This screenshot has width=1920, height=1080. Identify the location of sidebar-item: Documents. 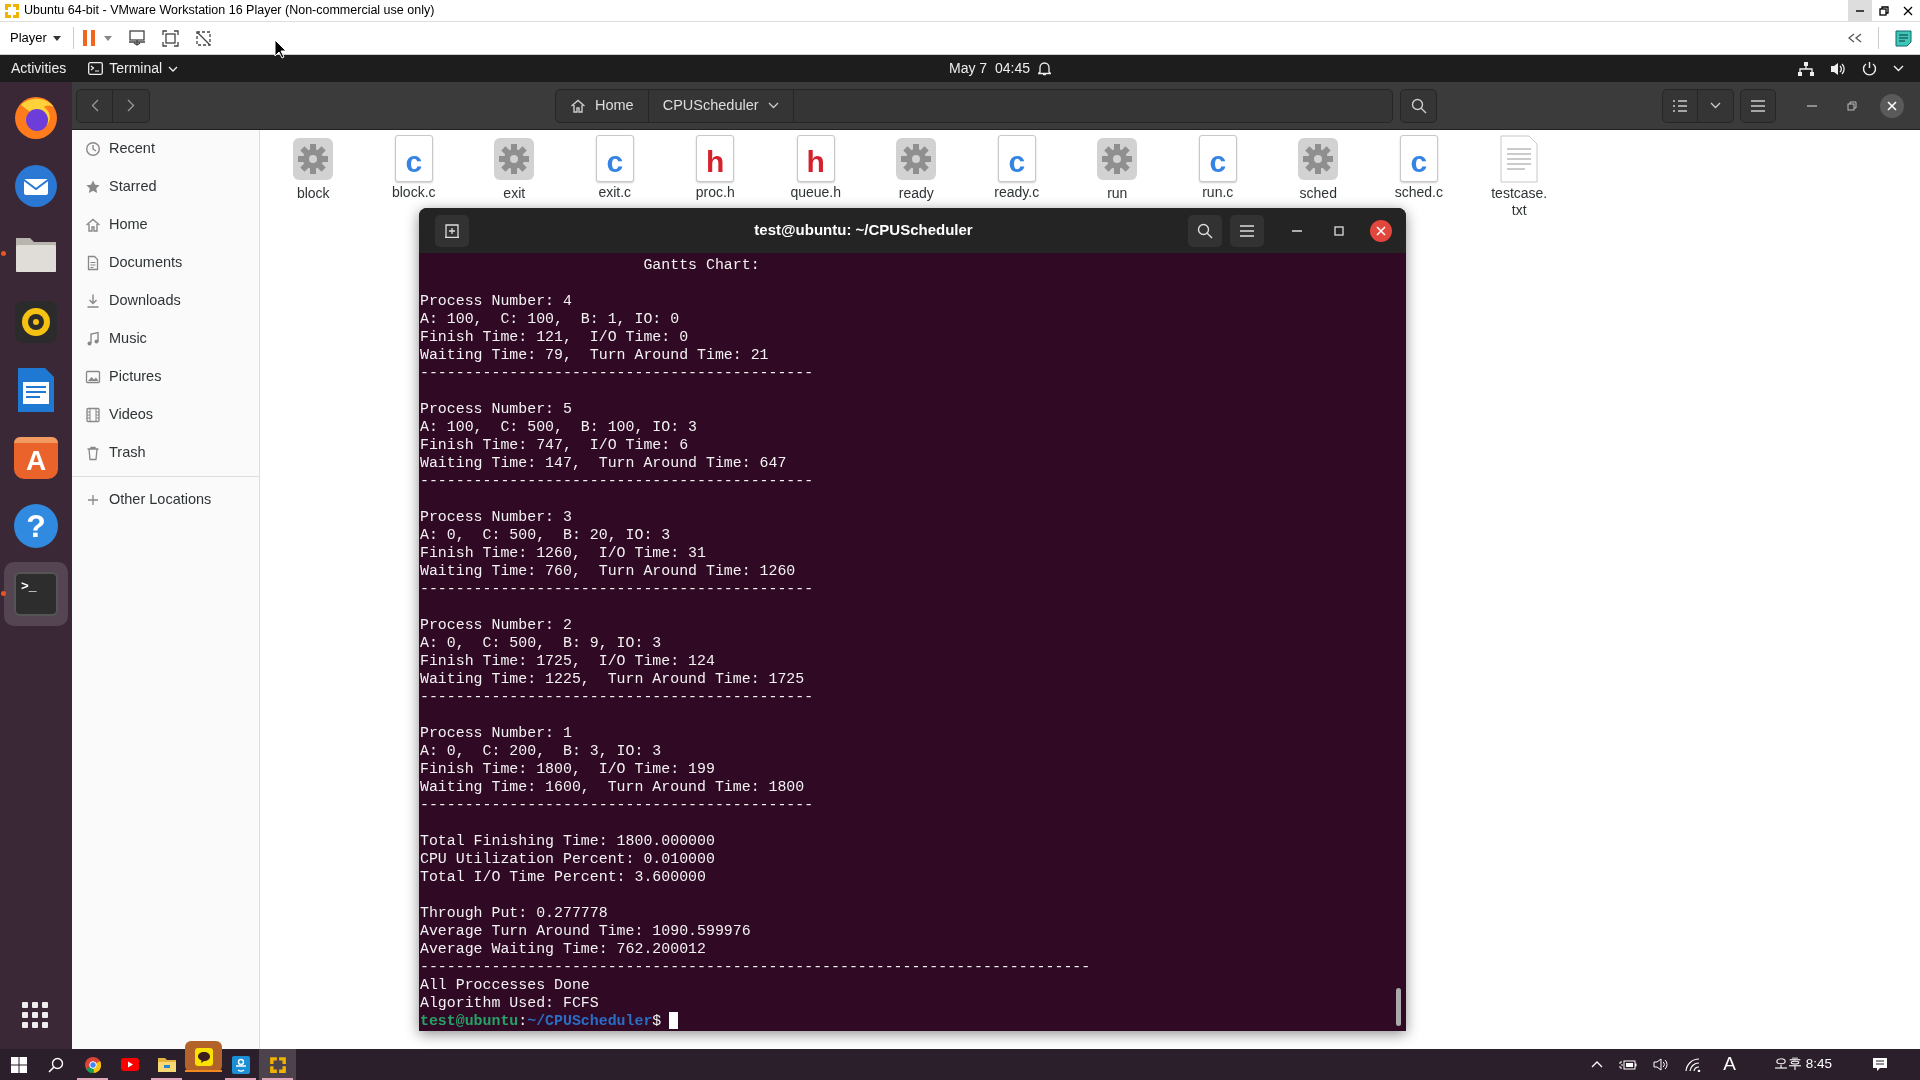
(165, 263).